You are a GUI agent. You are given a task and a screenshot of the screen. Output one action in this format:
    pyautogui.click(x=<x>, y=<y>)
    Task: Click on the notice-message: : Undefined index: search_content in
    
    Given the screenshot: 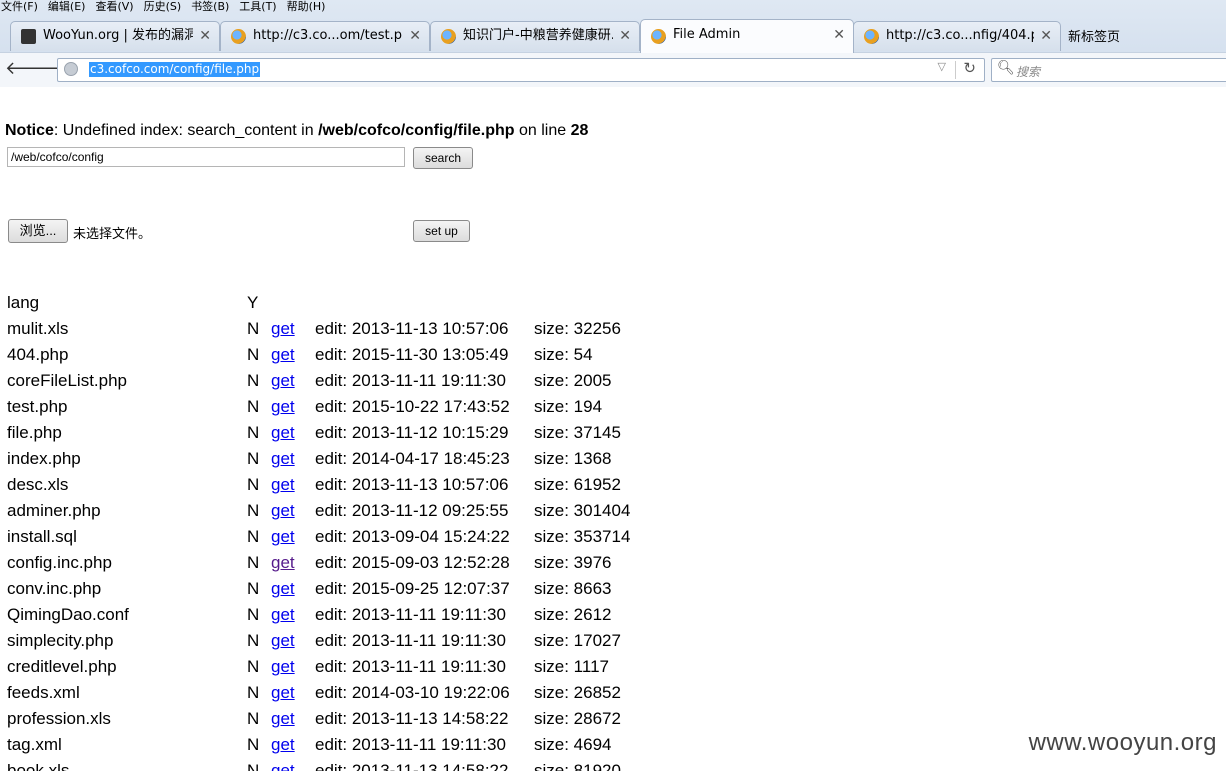 What is the action you would take?
    pyautogui.click(x=186, y=130)
    